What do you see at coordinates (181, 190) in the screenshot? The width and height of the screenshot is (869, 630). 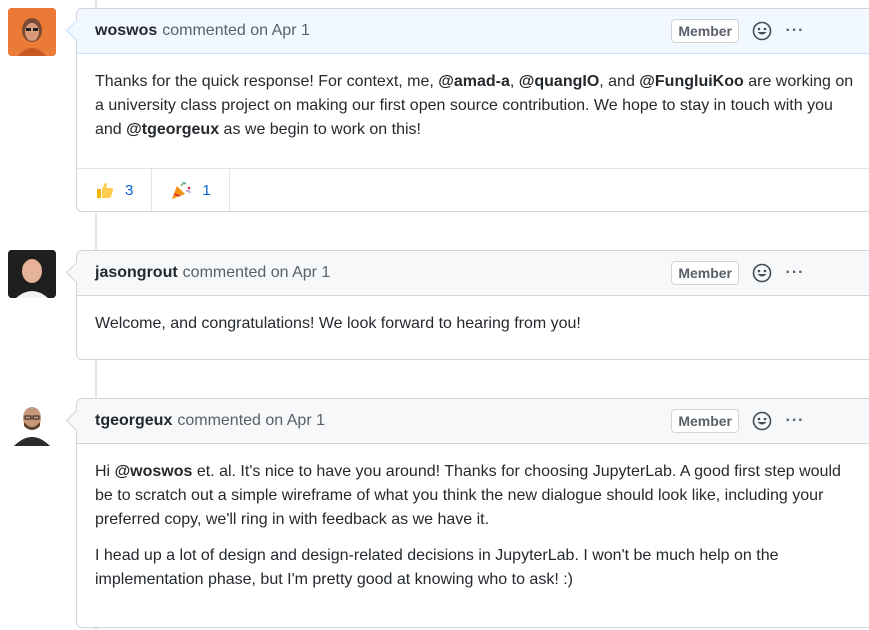 I see `party-popper-icon` at bounding box center [181, 190].